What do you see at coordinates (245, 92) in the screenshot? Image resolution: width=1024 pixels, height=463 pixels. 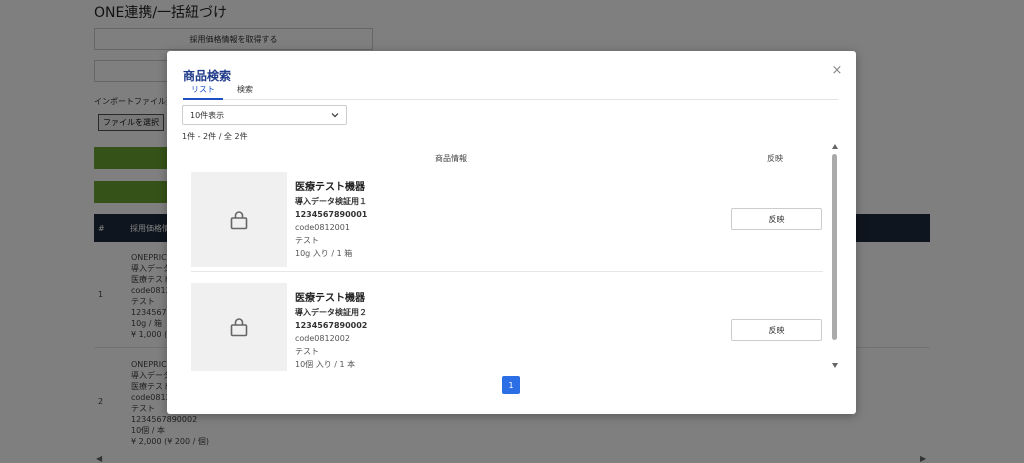 I see `tab-search: 検索` at bounding box center [245, 92].